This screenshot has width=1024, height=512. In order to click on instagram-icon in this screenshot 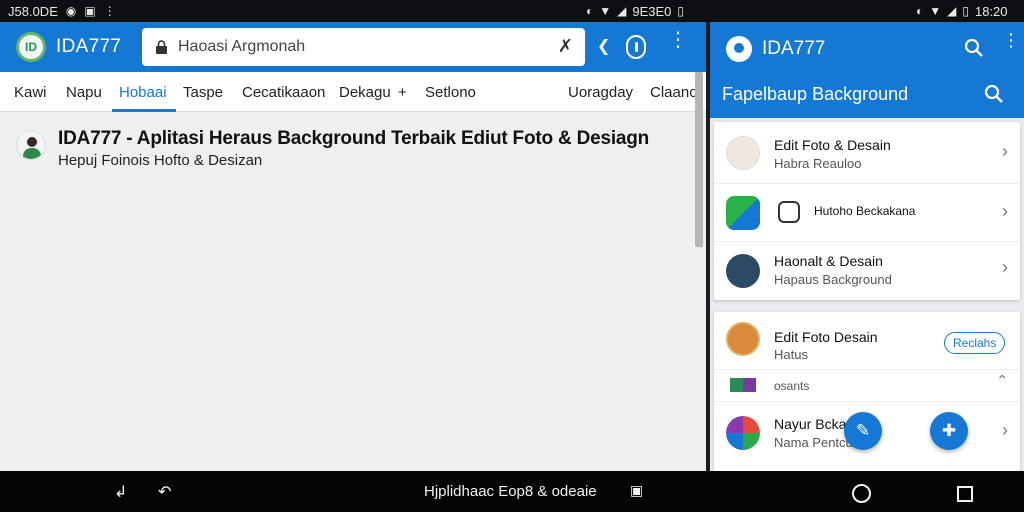, I will do `click(789, 212)`.